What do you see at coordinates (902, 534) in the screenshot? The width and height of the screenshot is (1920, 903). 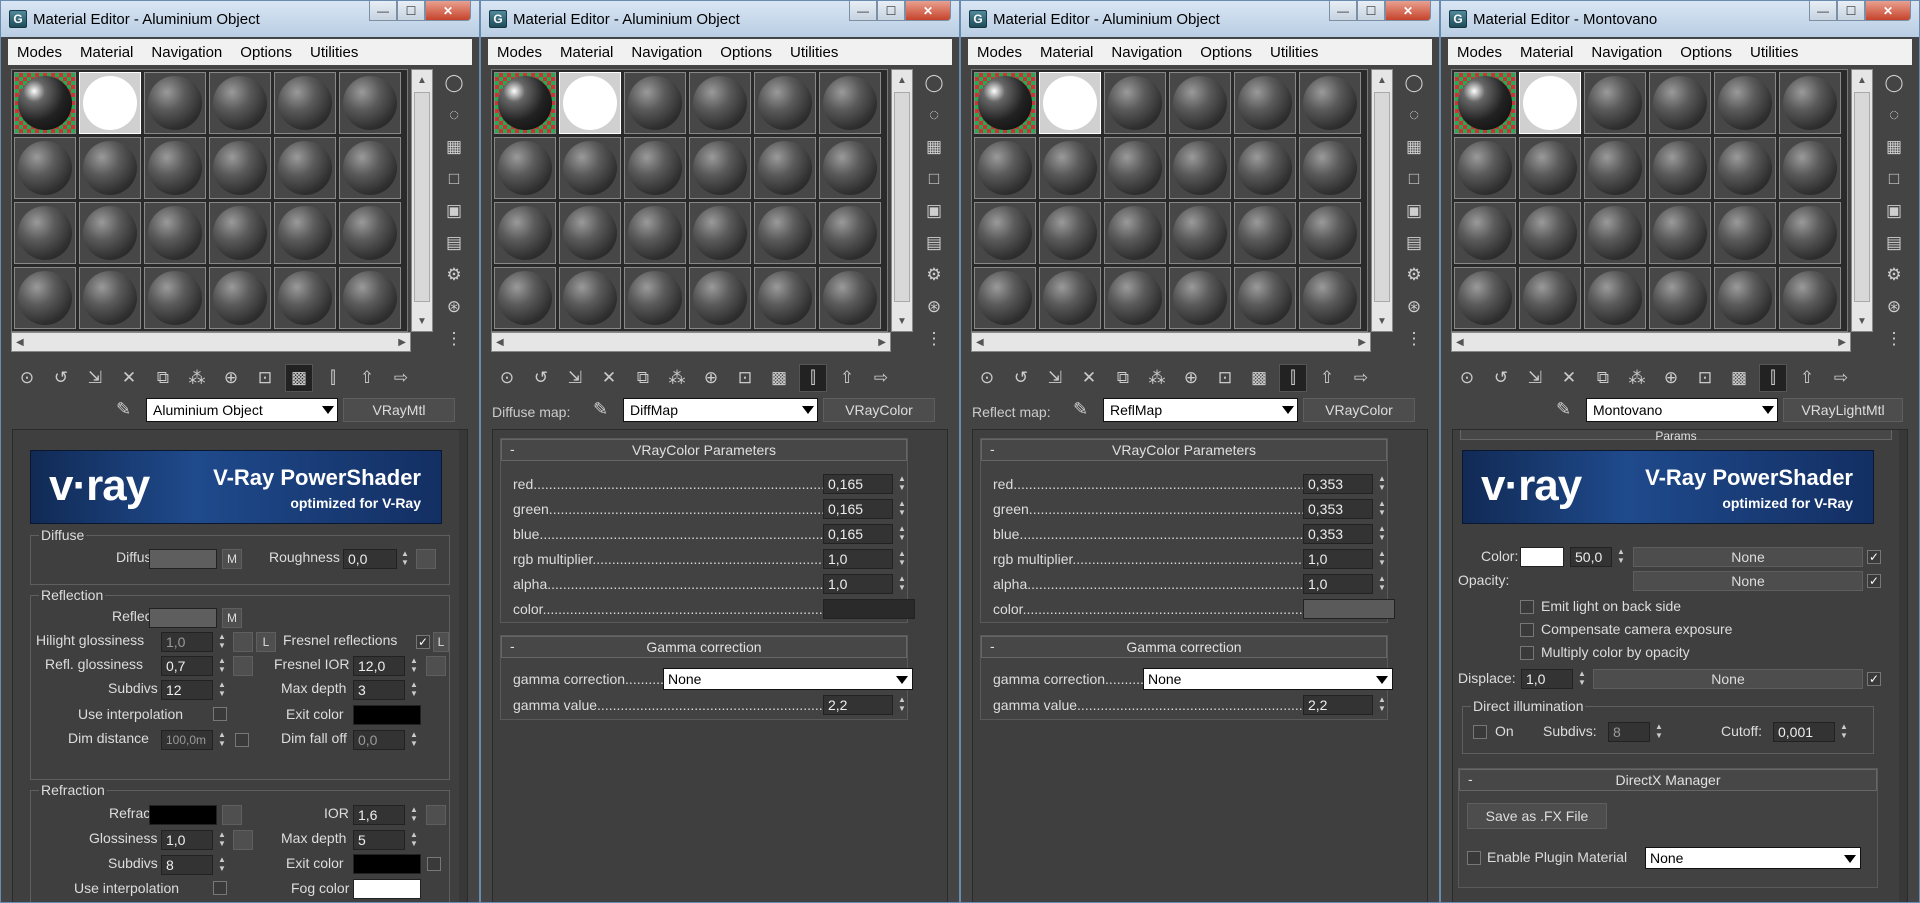 I see `blue-spinner: ▲ ▼` at bounding box center [902, 534].